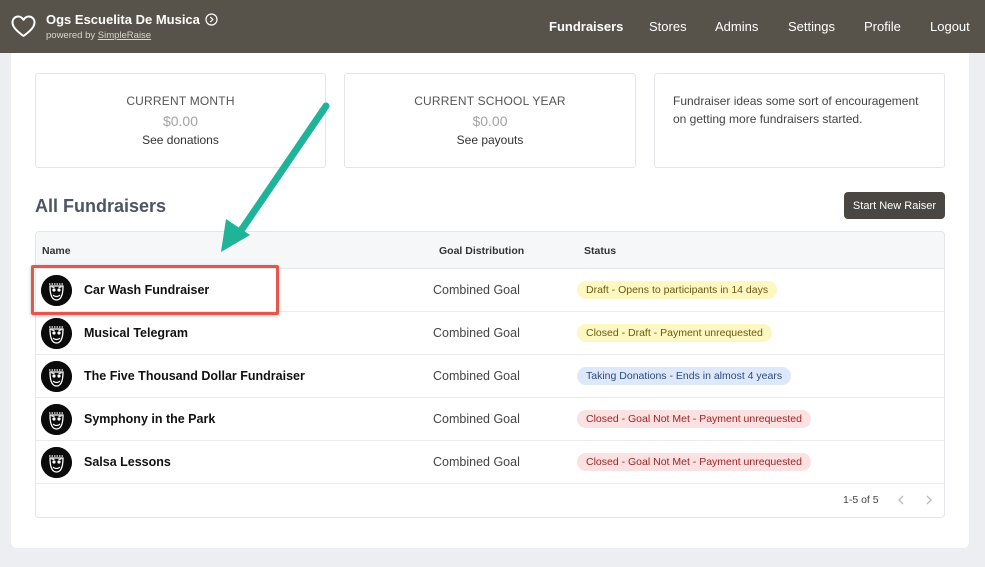  I want to click on nav-admins: Admins, so click(736, 26).